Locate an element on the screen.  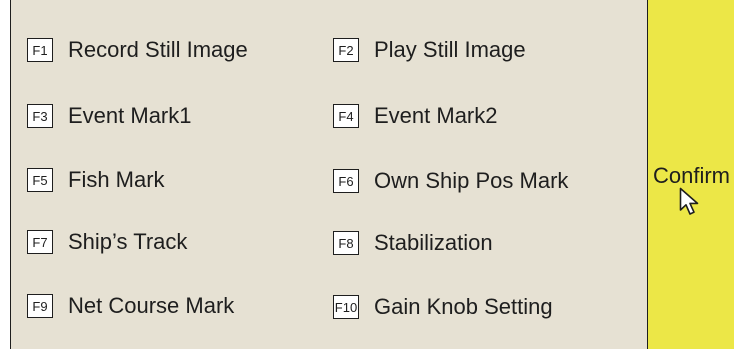
f2-item: F2 Play Still Image is located at coordinates (429, 50).